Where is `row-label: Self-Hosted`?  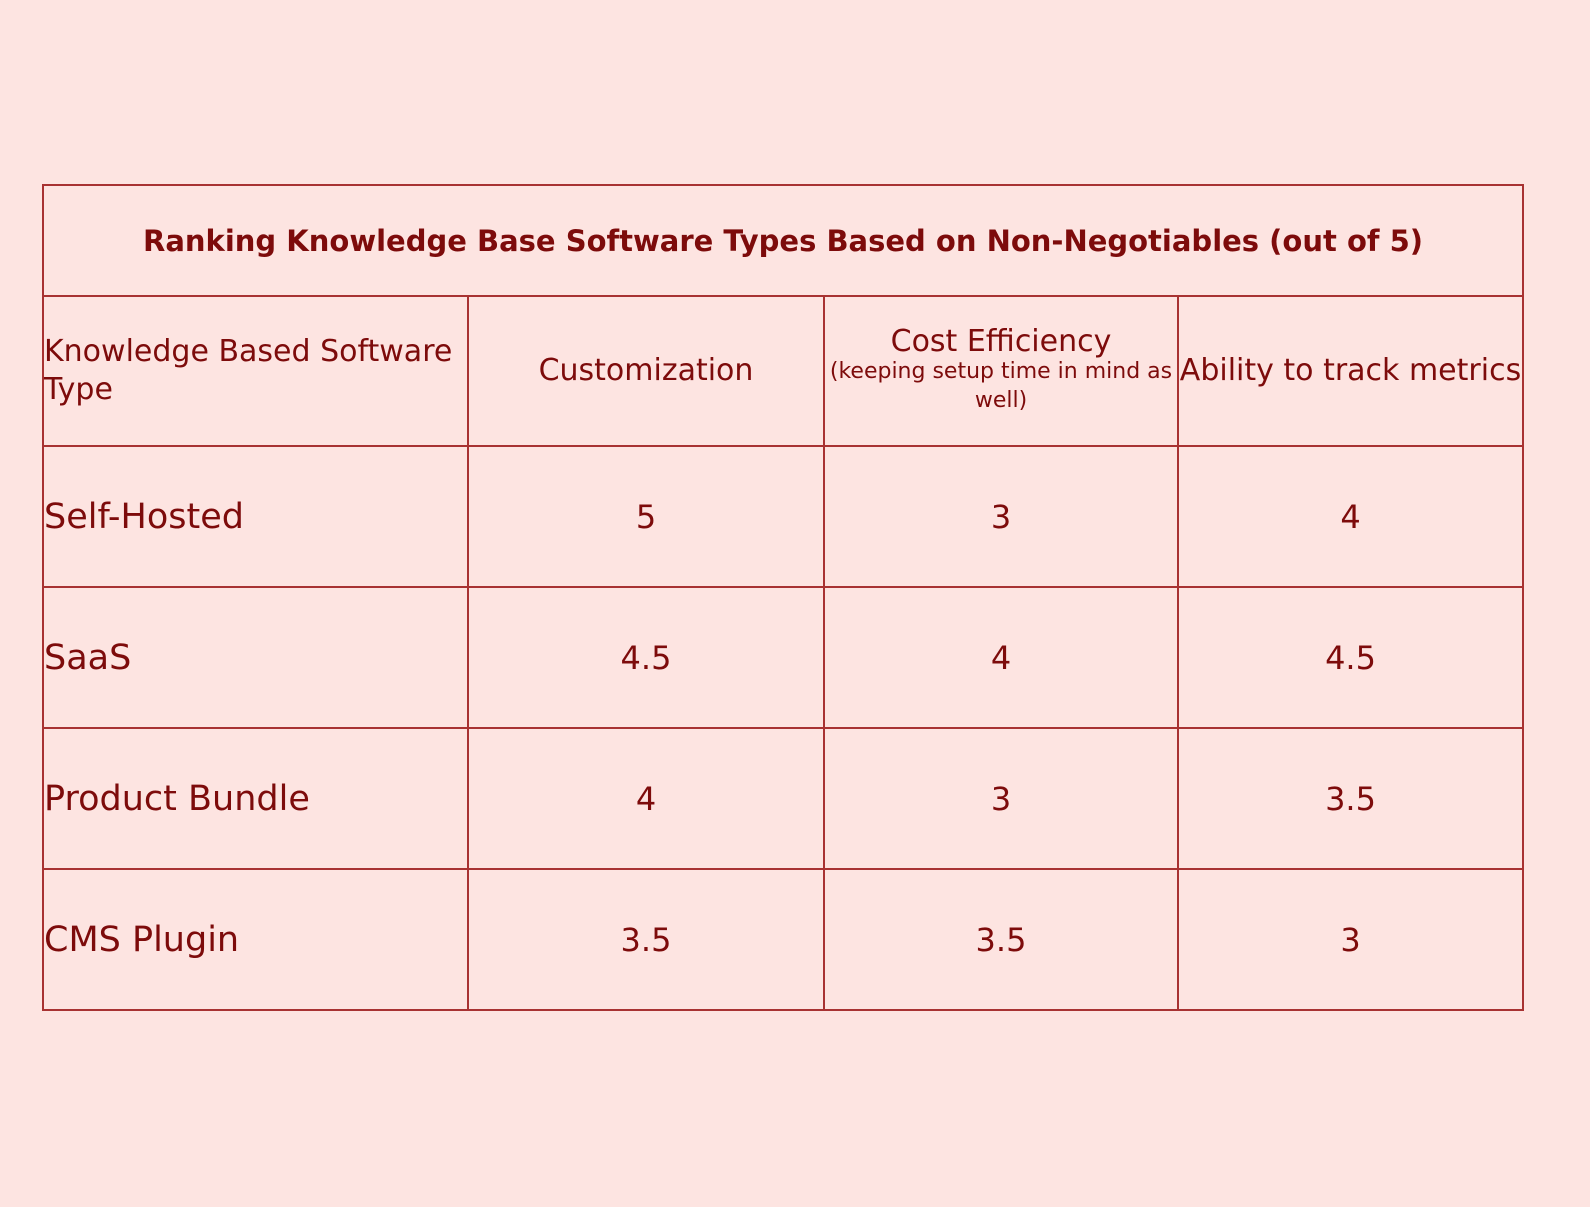 row-label: Self-Hosted is located at coordinates (255, 516).